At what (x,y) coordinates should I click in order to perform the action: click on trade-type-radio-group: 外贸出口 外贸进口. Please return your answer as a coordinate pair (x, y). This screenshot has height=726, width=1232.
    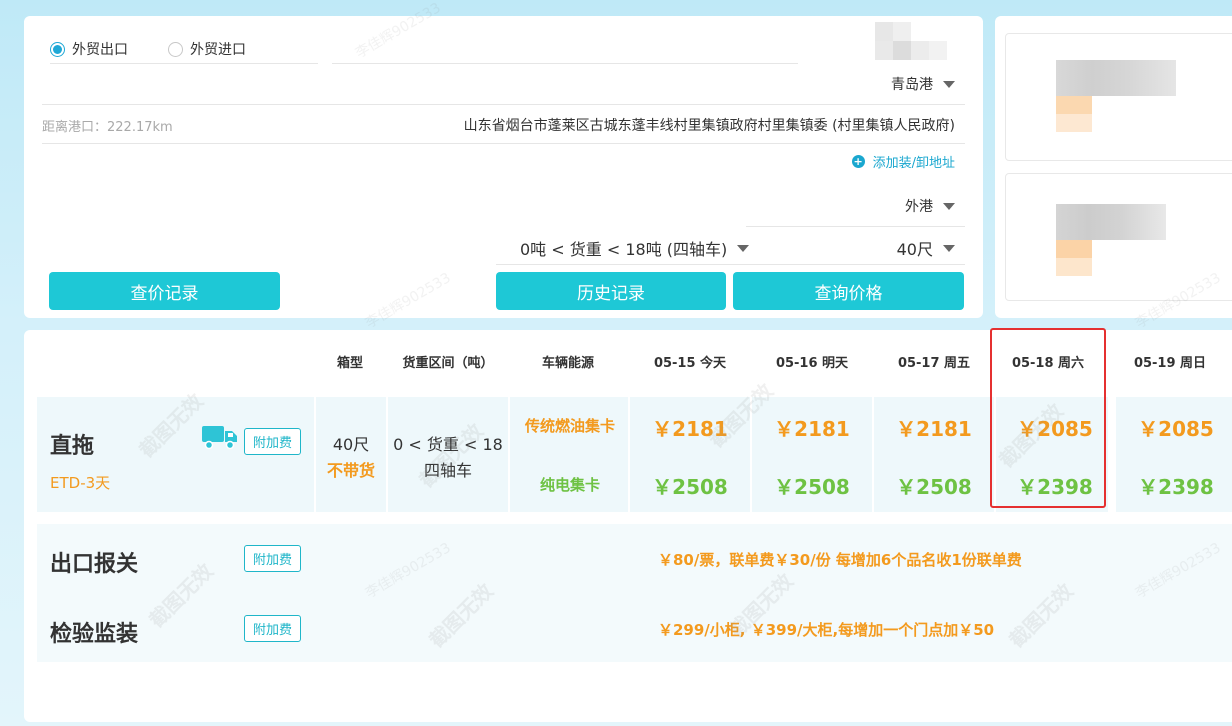
    Looking at the image, I should click on (168, 49).